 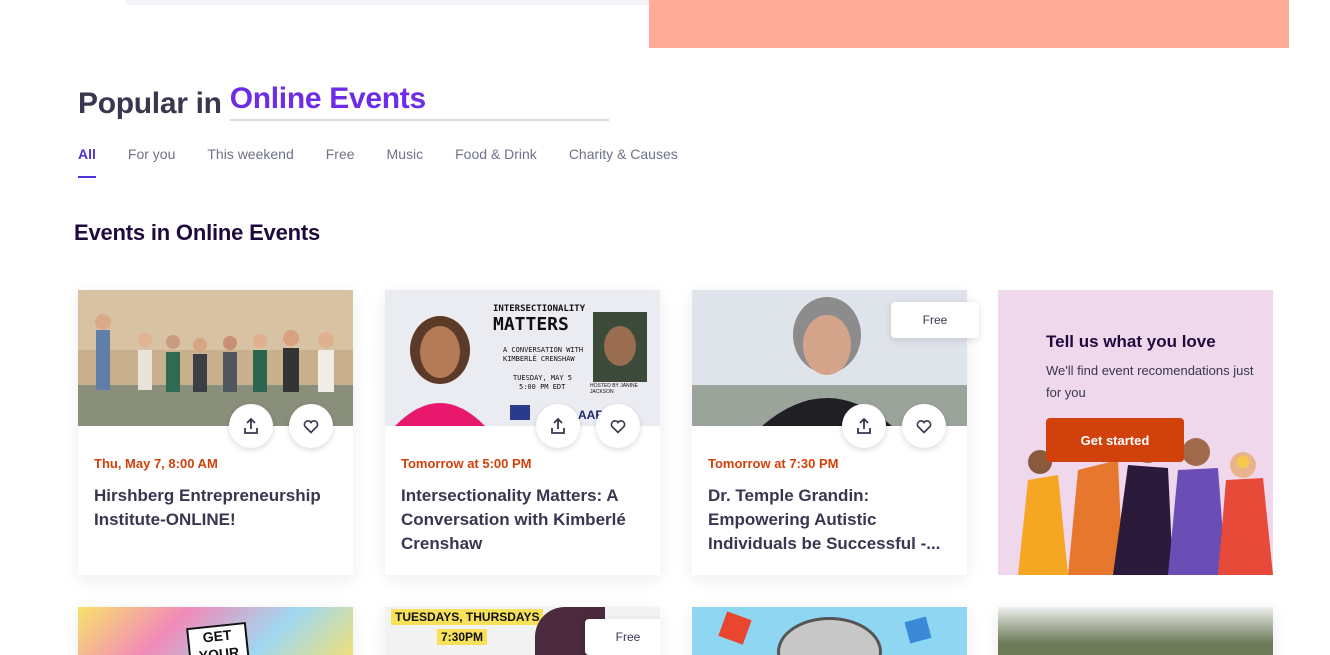 I want to click on event-card: GET YOUR, so click(x=215, y=631).